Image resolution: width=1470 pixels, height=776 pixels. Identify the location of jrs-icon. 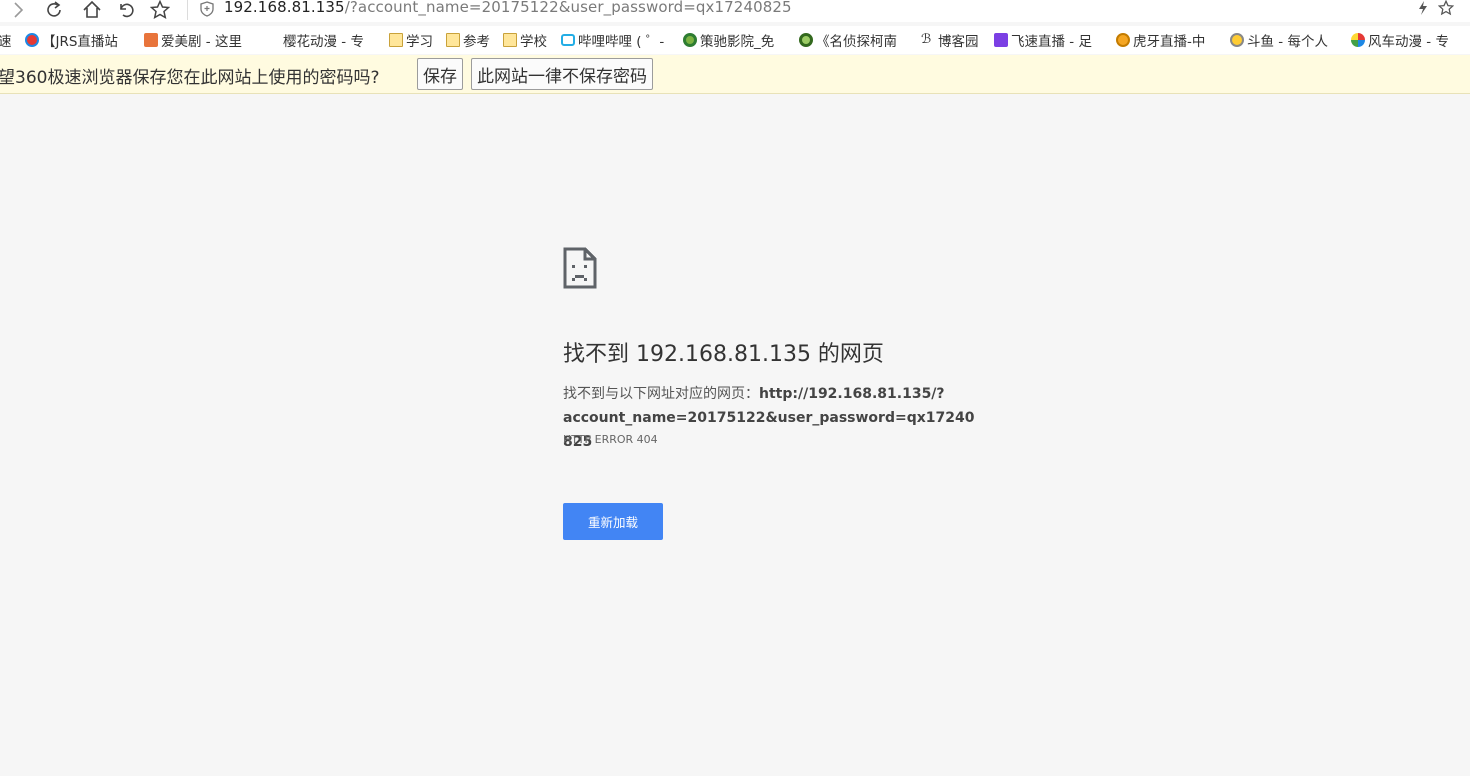
(32, 40).